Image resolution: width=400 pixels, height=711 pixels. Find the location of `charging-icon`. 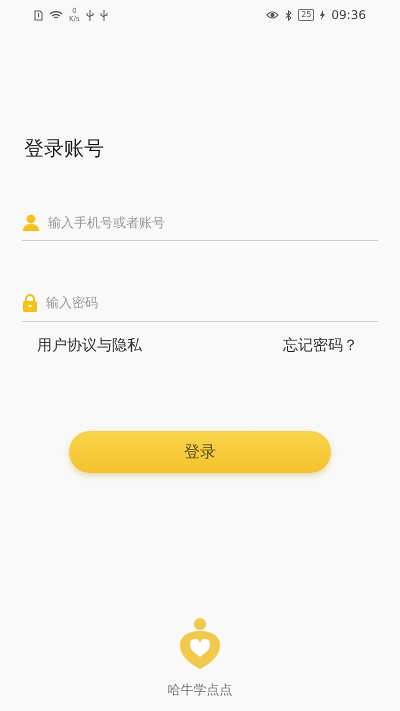

charging-icon is located at coordinates (323, 15).